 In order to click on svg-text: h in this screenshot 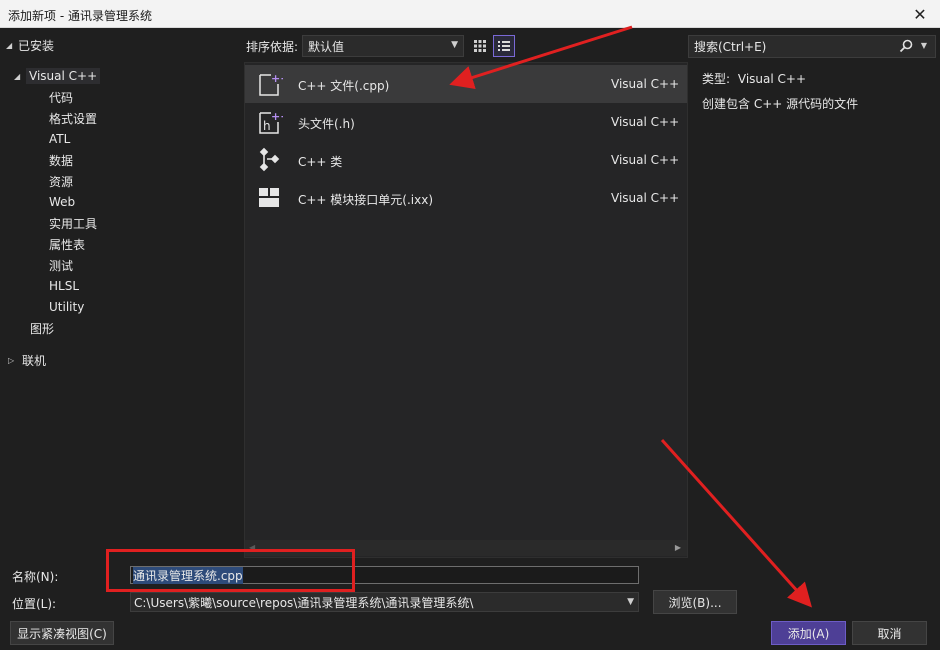, I will do `click(267, 126)`.